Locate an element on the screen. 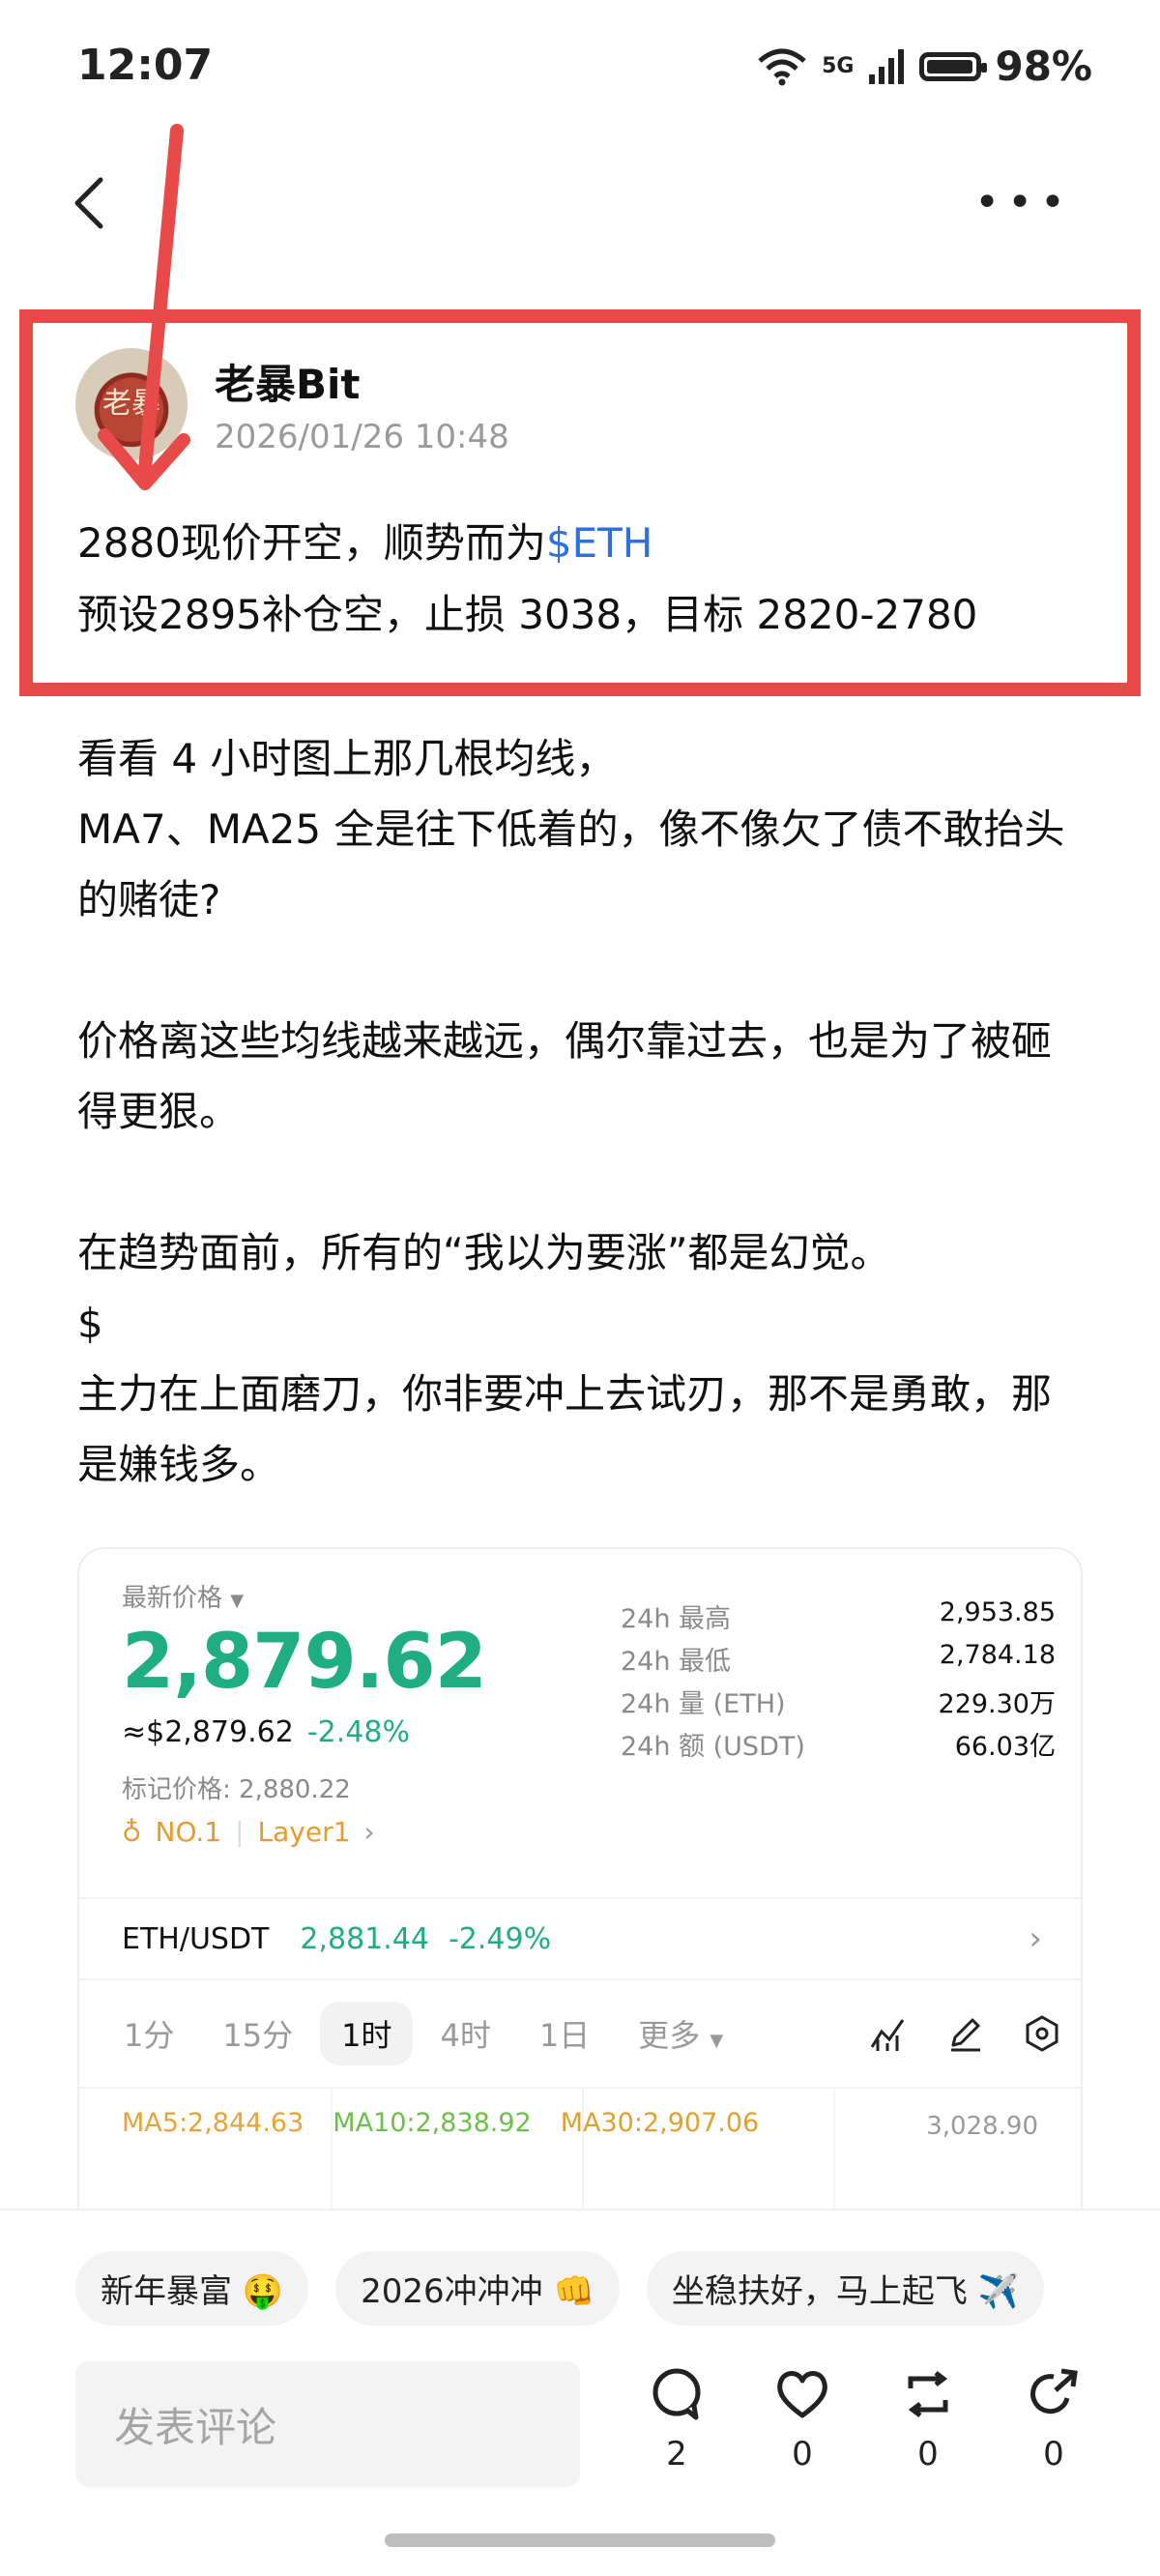  ma5-label: MA5:2,844.63 is located at coordinates (213, 2123).